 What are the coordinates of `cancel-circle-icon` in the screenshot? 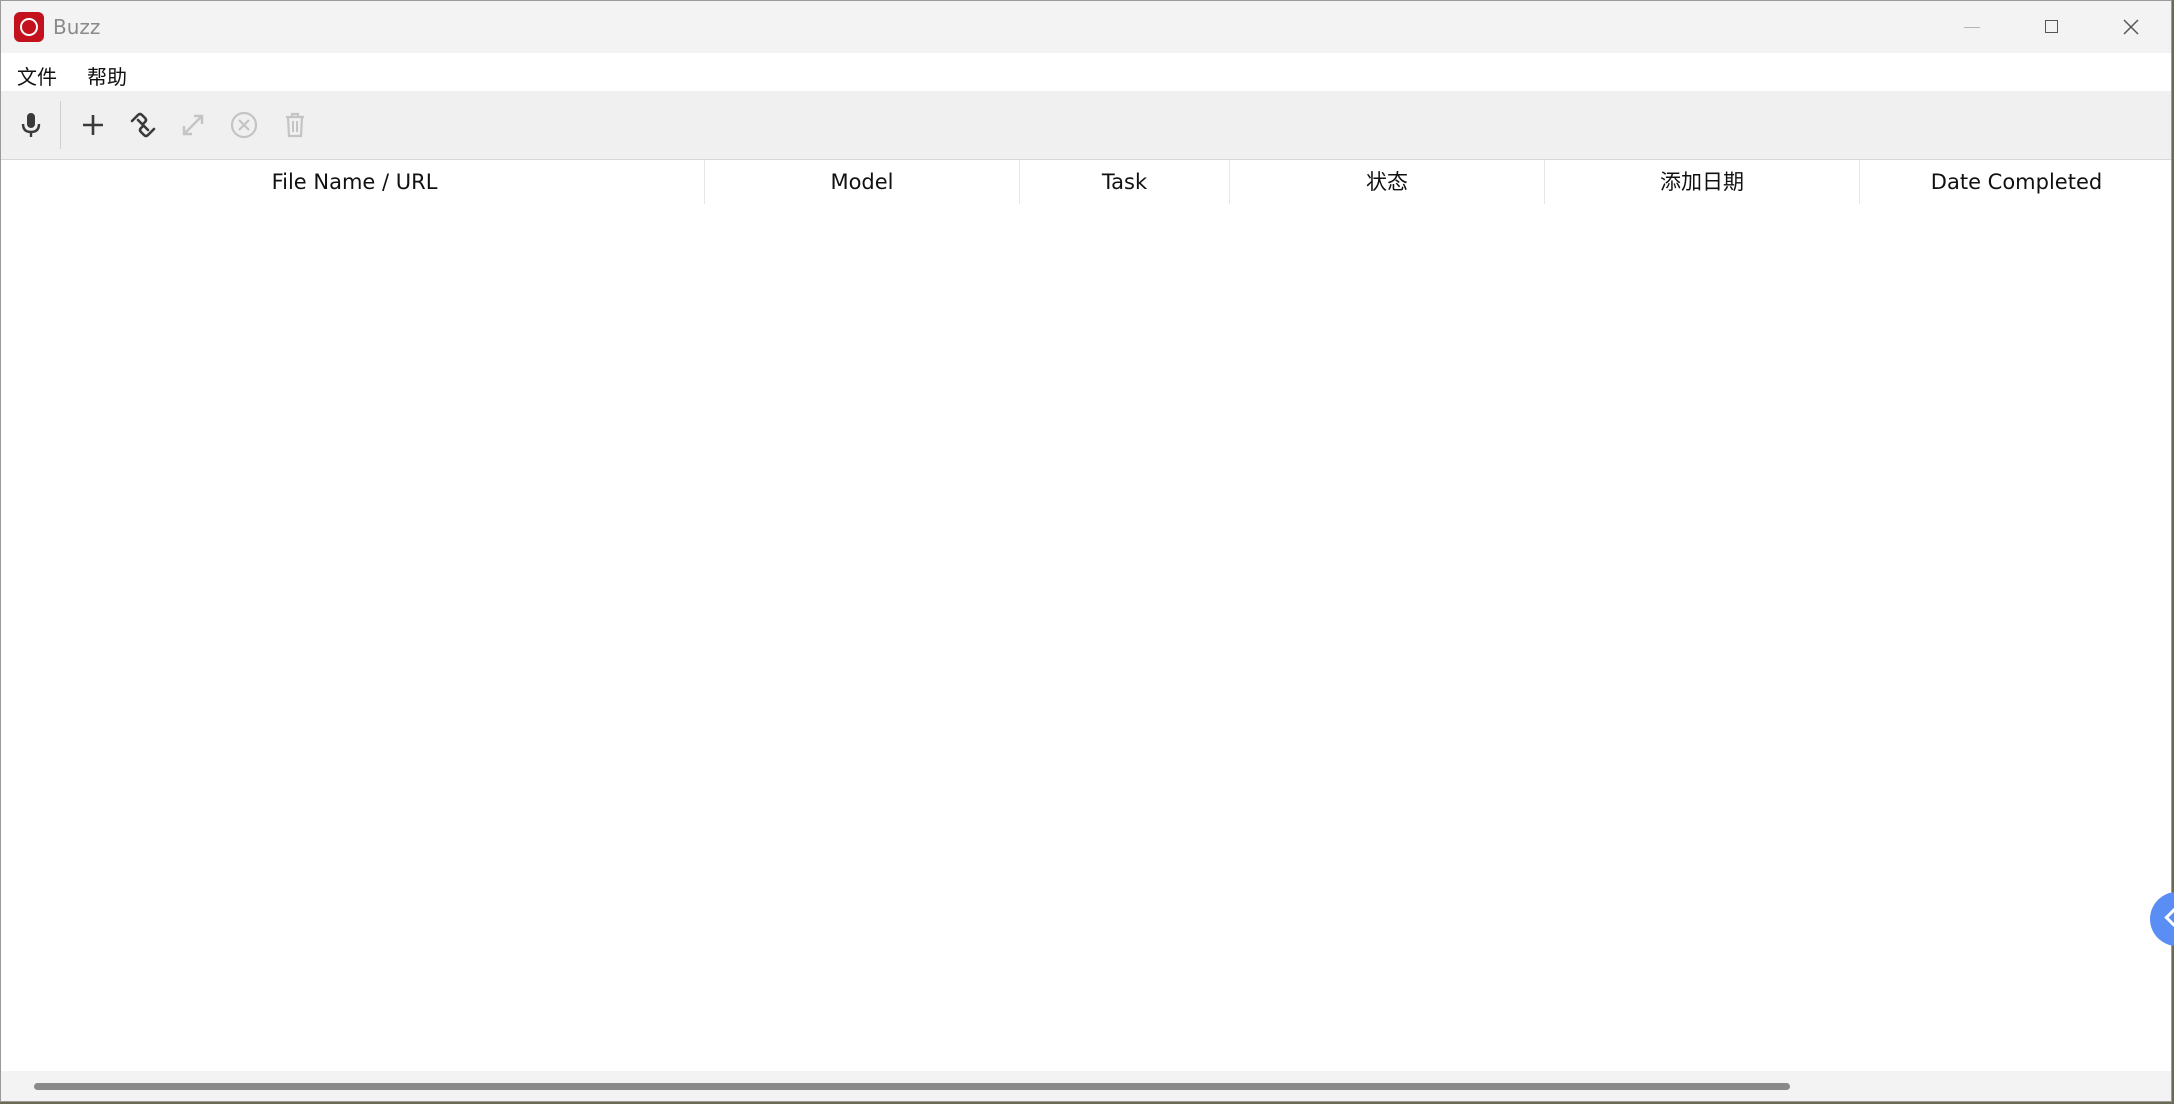 It's located at (244, 125).